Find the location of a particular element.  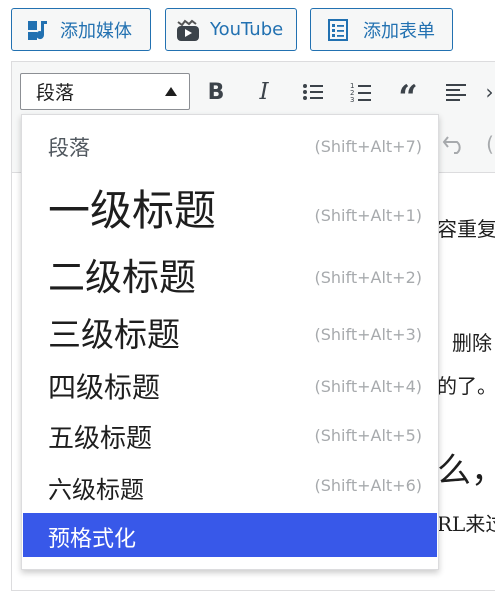

bold-icon: B is located at coordinates (216, 92).